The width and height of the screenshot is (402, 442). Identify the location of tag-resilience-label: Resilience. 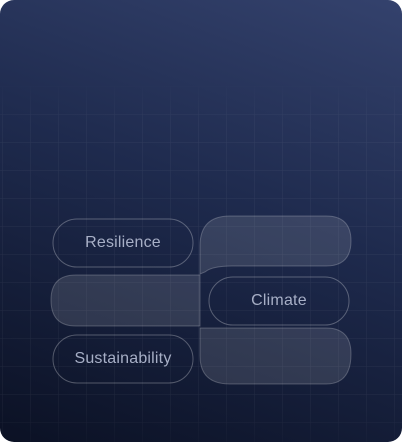
(123, 242).